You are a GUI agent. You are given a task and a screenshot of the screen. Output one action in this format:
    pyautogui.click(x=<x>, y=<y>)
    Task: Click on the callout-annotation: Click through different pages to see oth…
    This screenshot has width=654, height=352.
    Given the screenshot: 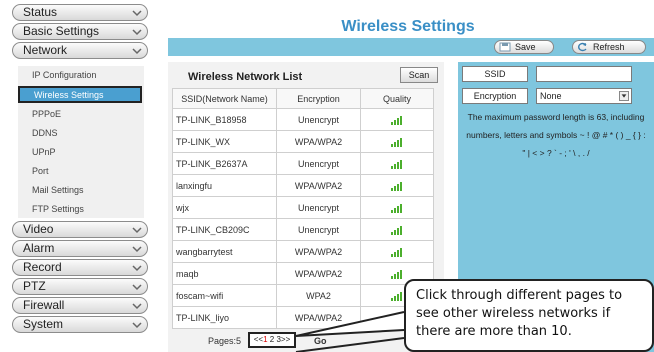 What is the action you would take?
    pyautogui.click(x=529, y=315)
    